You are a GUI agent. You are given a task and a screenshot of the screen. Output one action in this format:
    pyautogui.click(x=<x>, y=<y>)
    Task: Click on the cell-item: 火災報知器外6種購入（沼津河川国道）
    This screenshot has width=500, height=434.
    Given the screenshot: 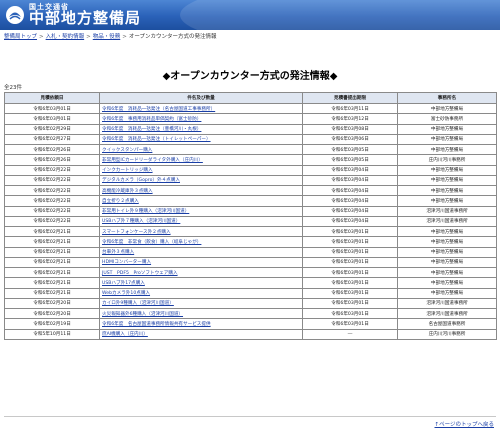 What is the action you would take?
    pyautogui.click(x=201, y=313)
    